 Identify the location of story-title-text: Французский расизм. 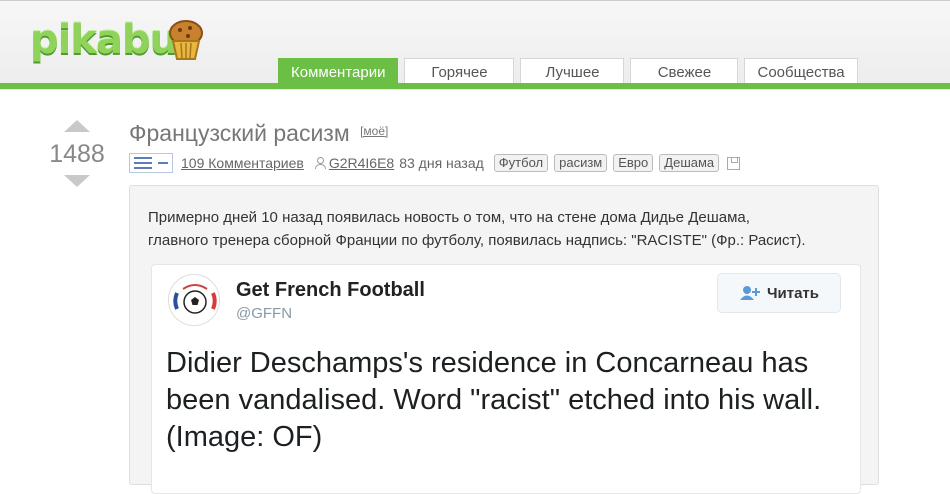
(239, 133).